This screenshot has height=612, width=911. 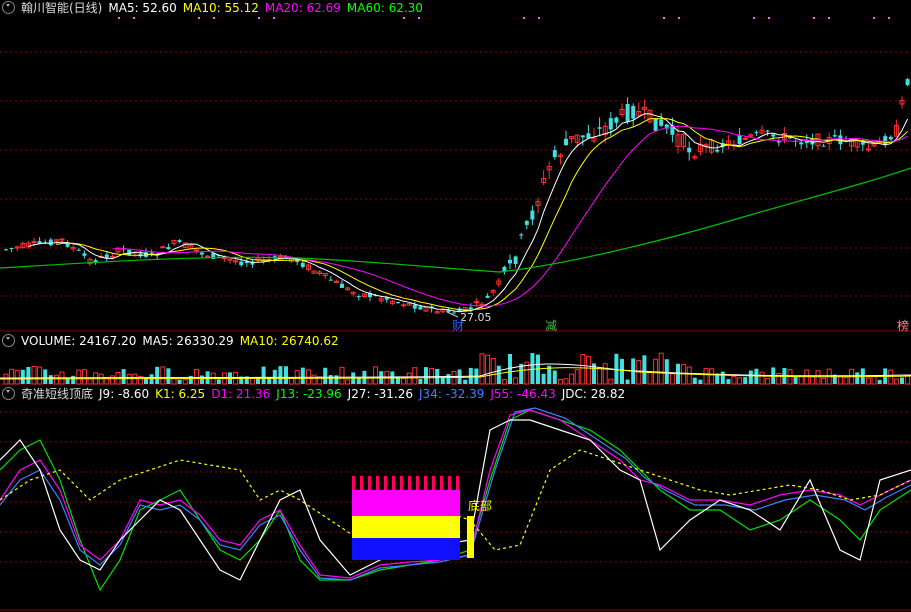 What do you see at coordinates (406, 549) in the screenshot?
I see `signal-bar-blue` at bounding box center [406, 549].